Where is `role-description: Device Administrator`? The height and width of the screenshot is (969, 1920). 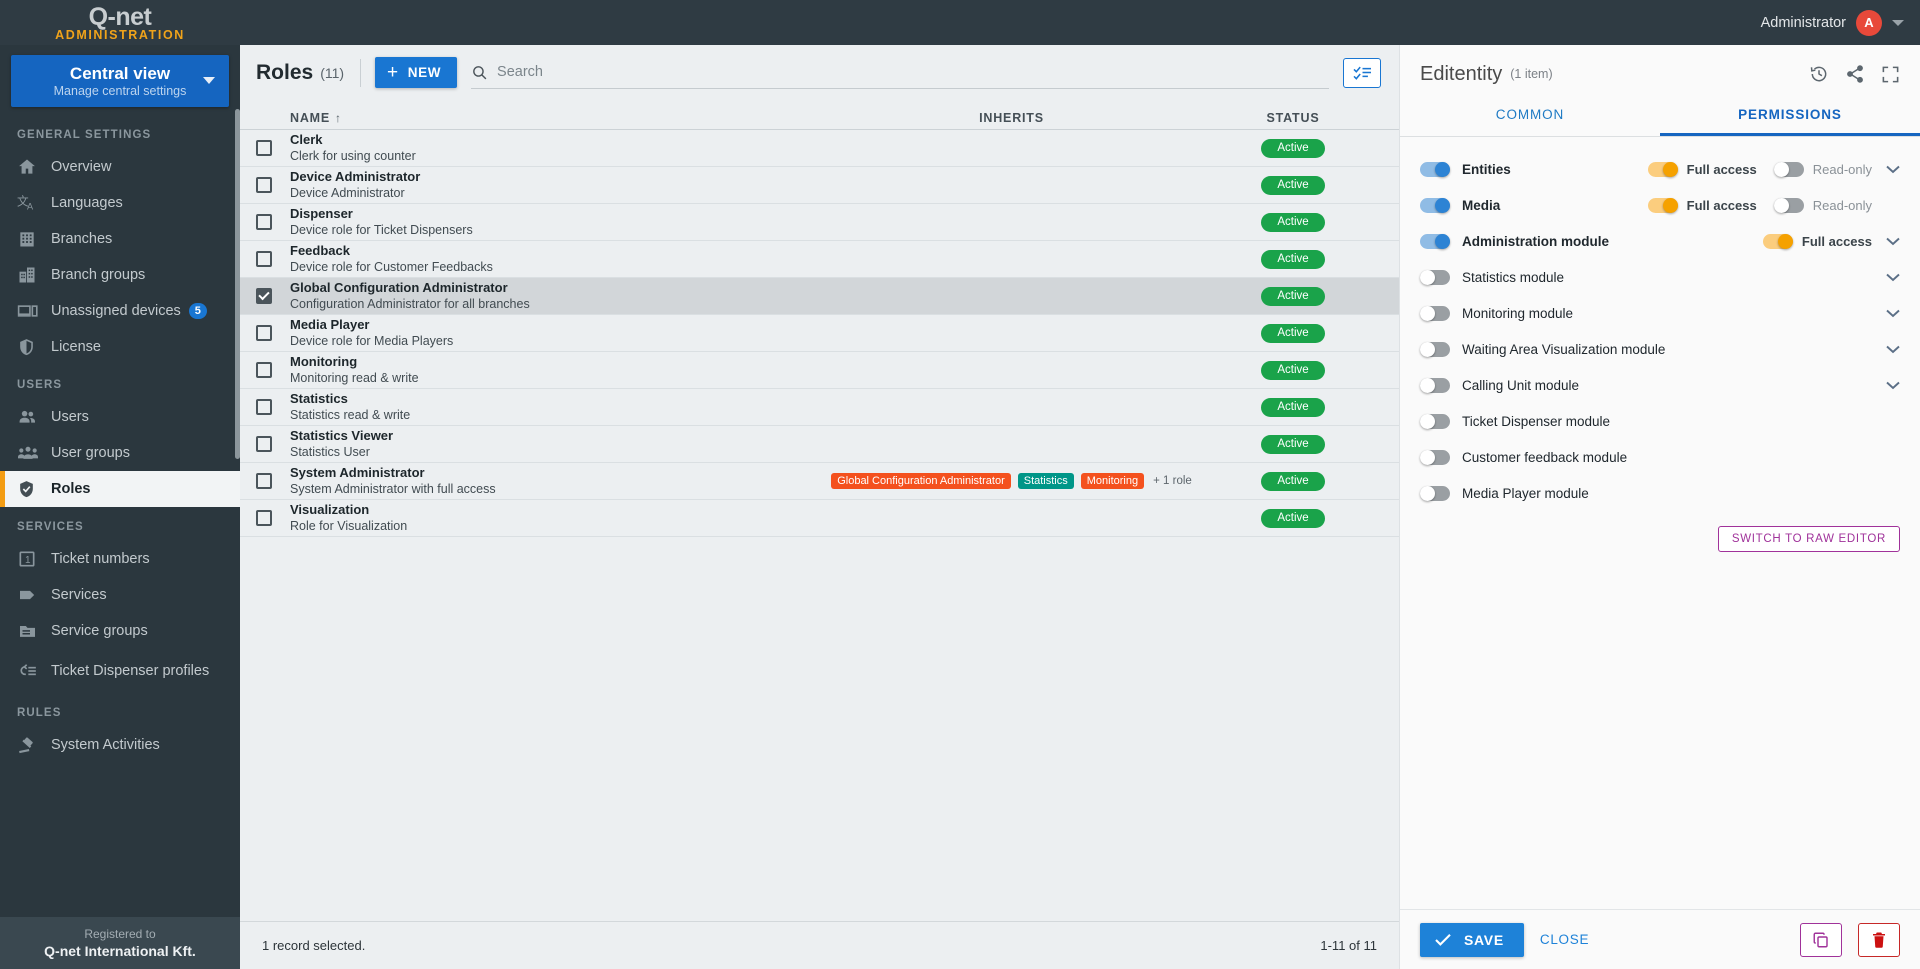 role-description: Device Administrator is located at coordinates (347, 193).